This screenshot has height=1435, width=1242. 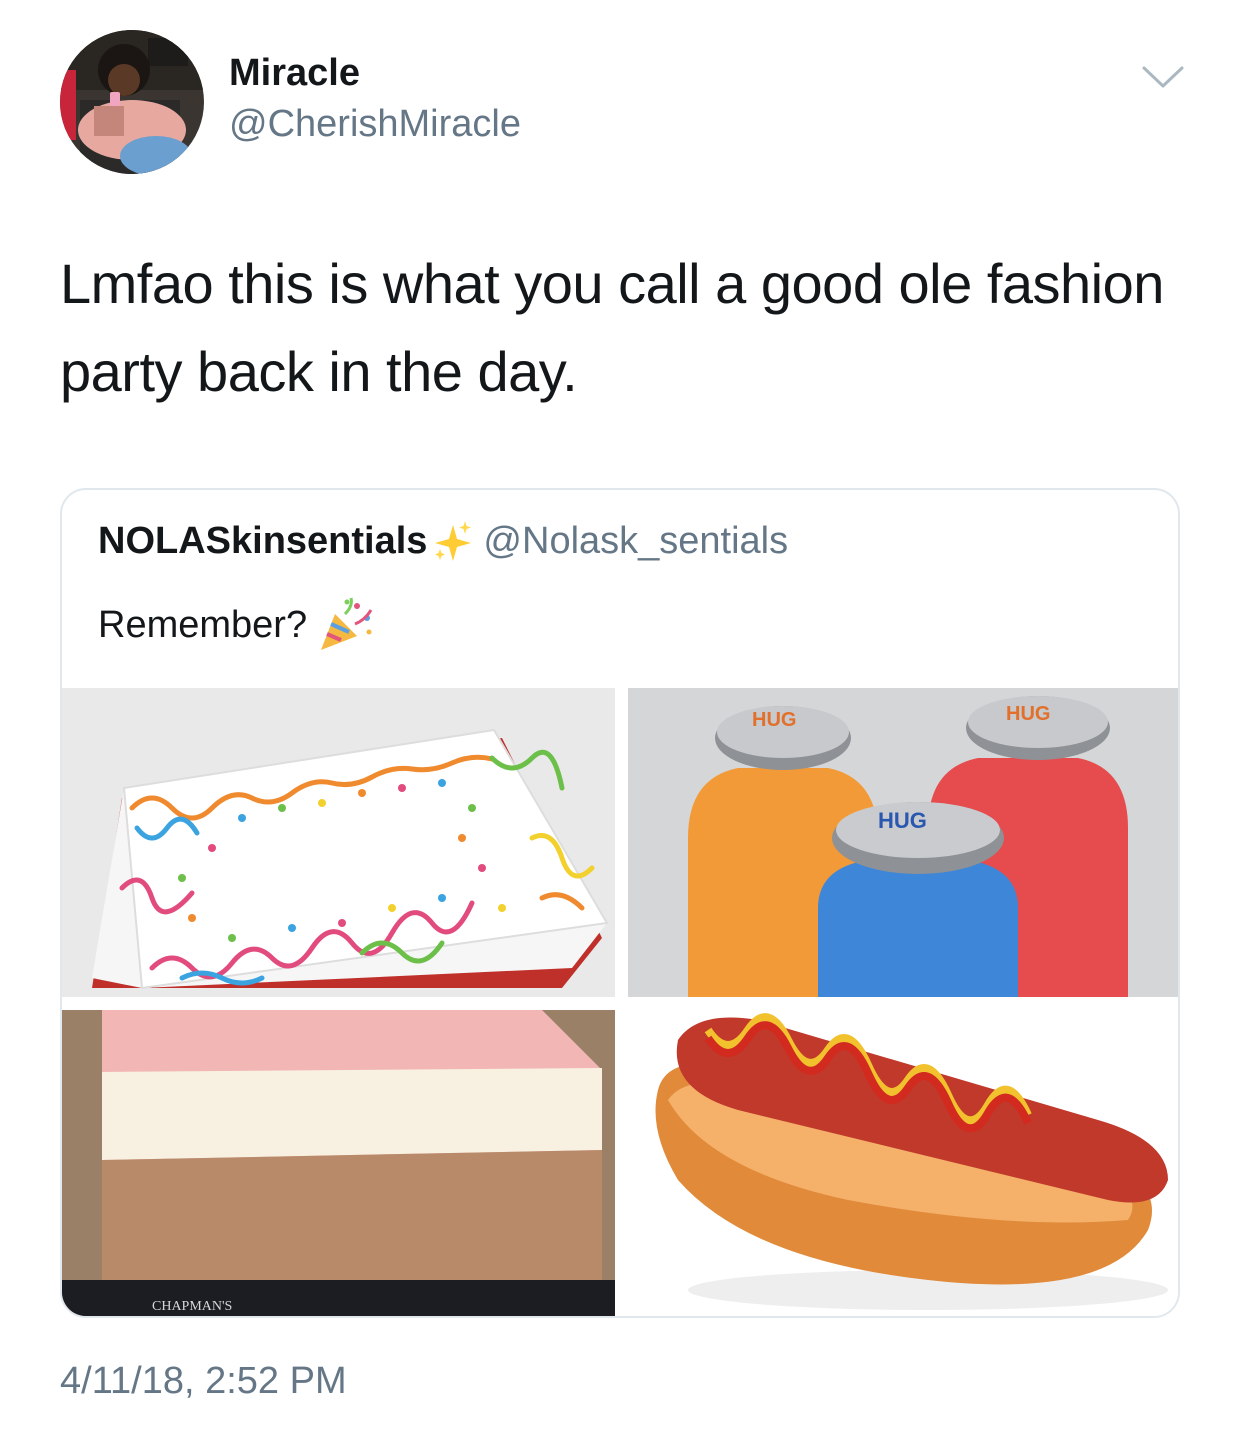 I want to click on quoted-user-handle: @Nolask_sentials, so click(x=636, y=540).